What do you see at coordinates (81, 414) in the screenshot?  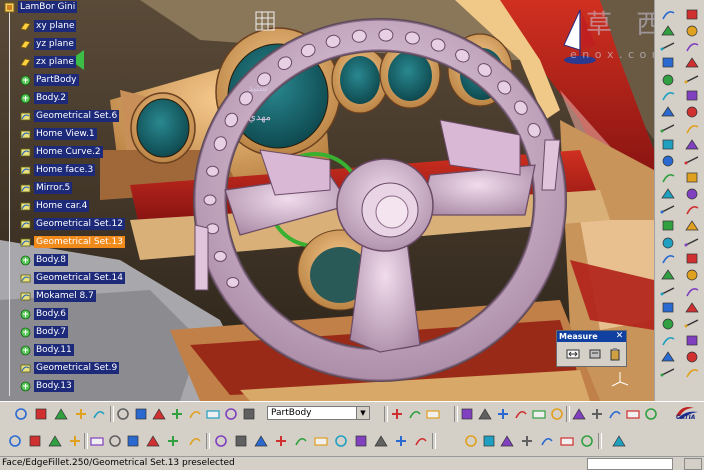 I see `grid-icon` at bounding box center [81, 414].